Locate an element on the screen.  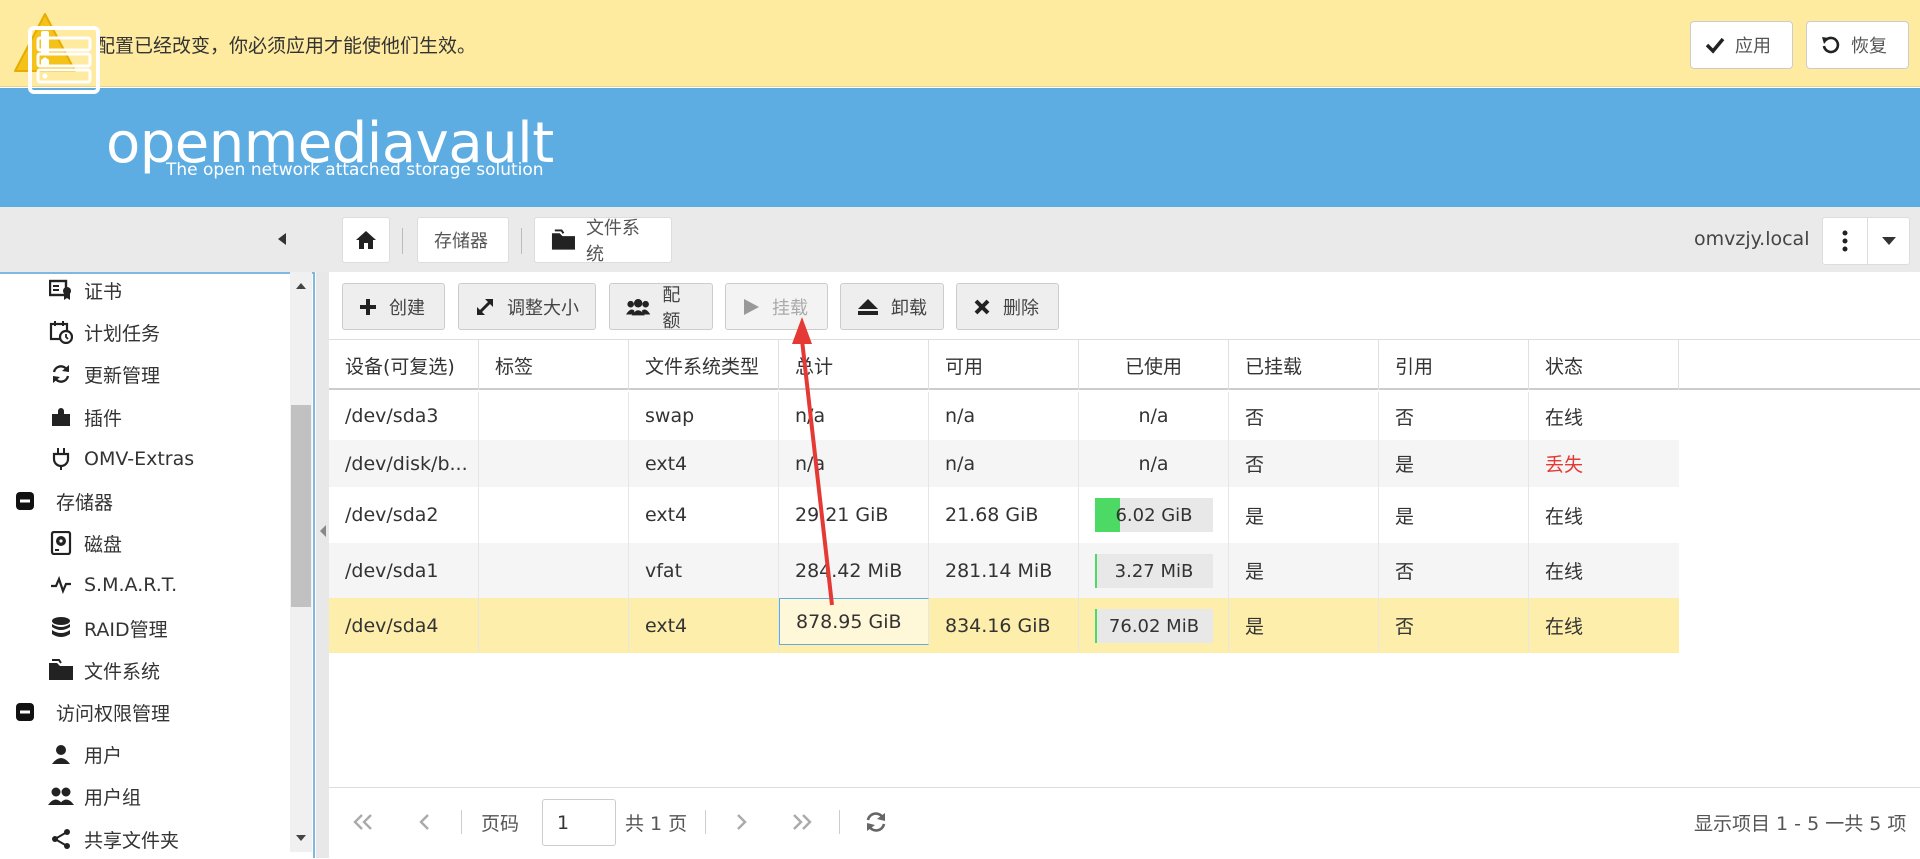
scroll-down-icon is located at coordinates (301, 838).